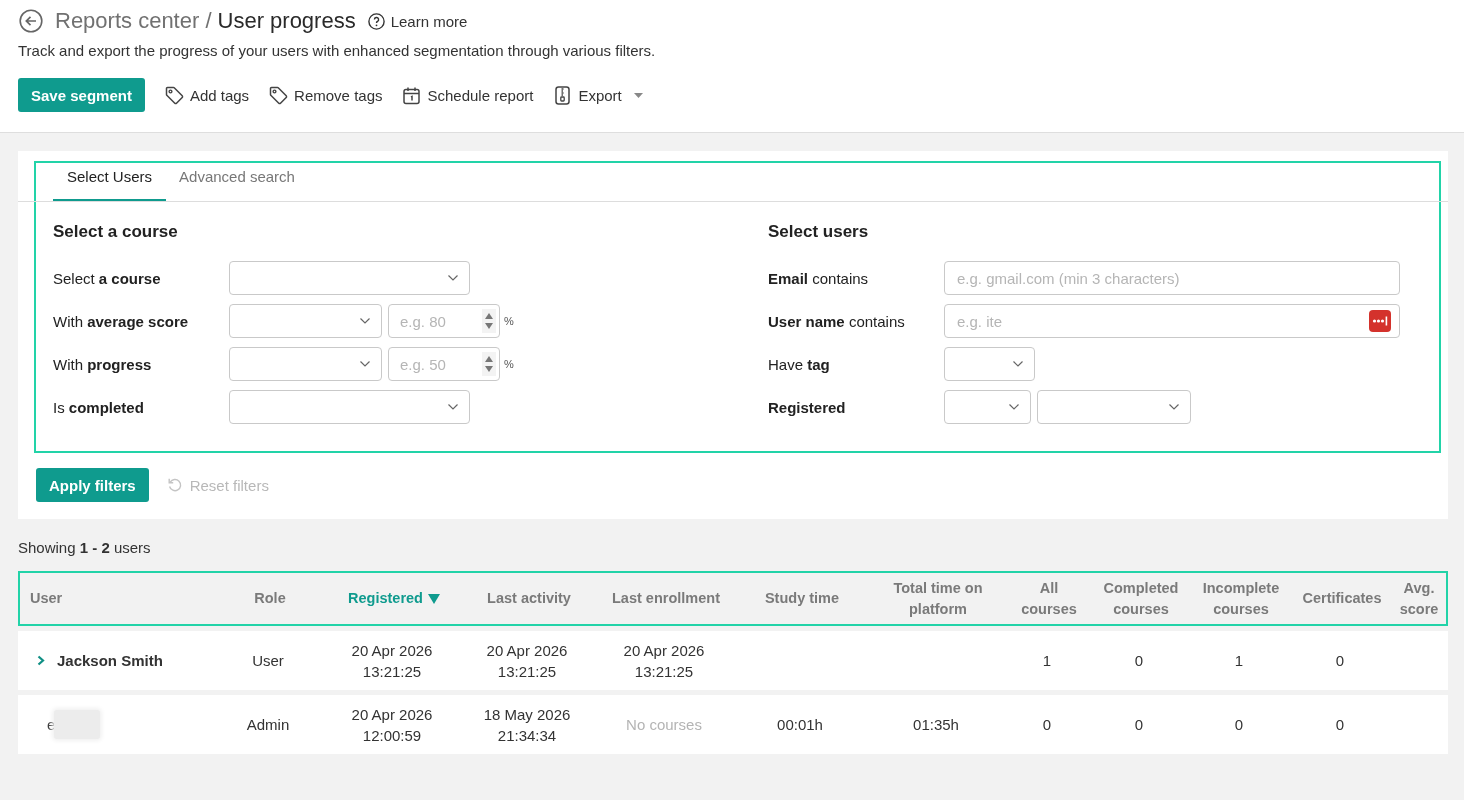  What do you see at coordinates (268, 661) in the screenshot?
I see `table-cell-text: User` at bounding box center [268, 661].